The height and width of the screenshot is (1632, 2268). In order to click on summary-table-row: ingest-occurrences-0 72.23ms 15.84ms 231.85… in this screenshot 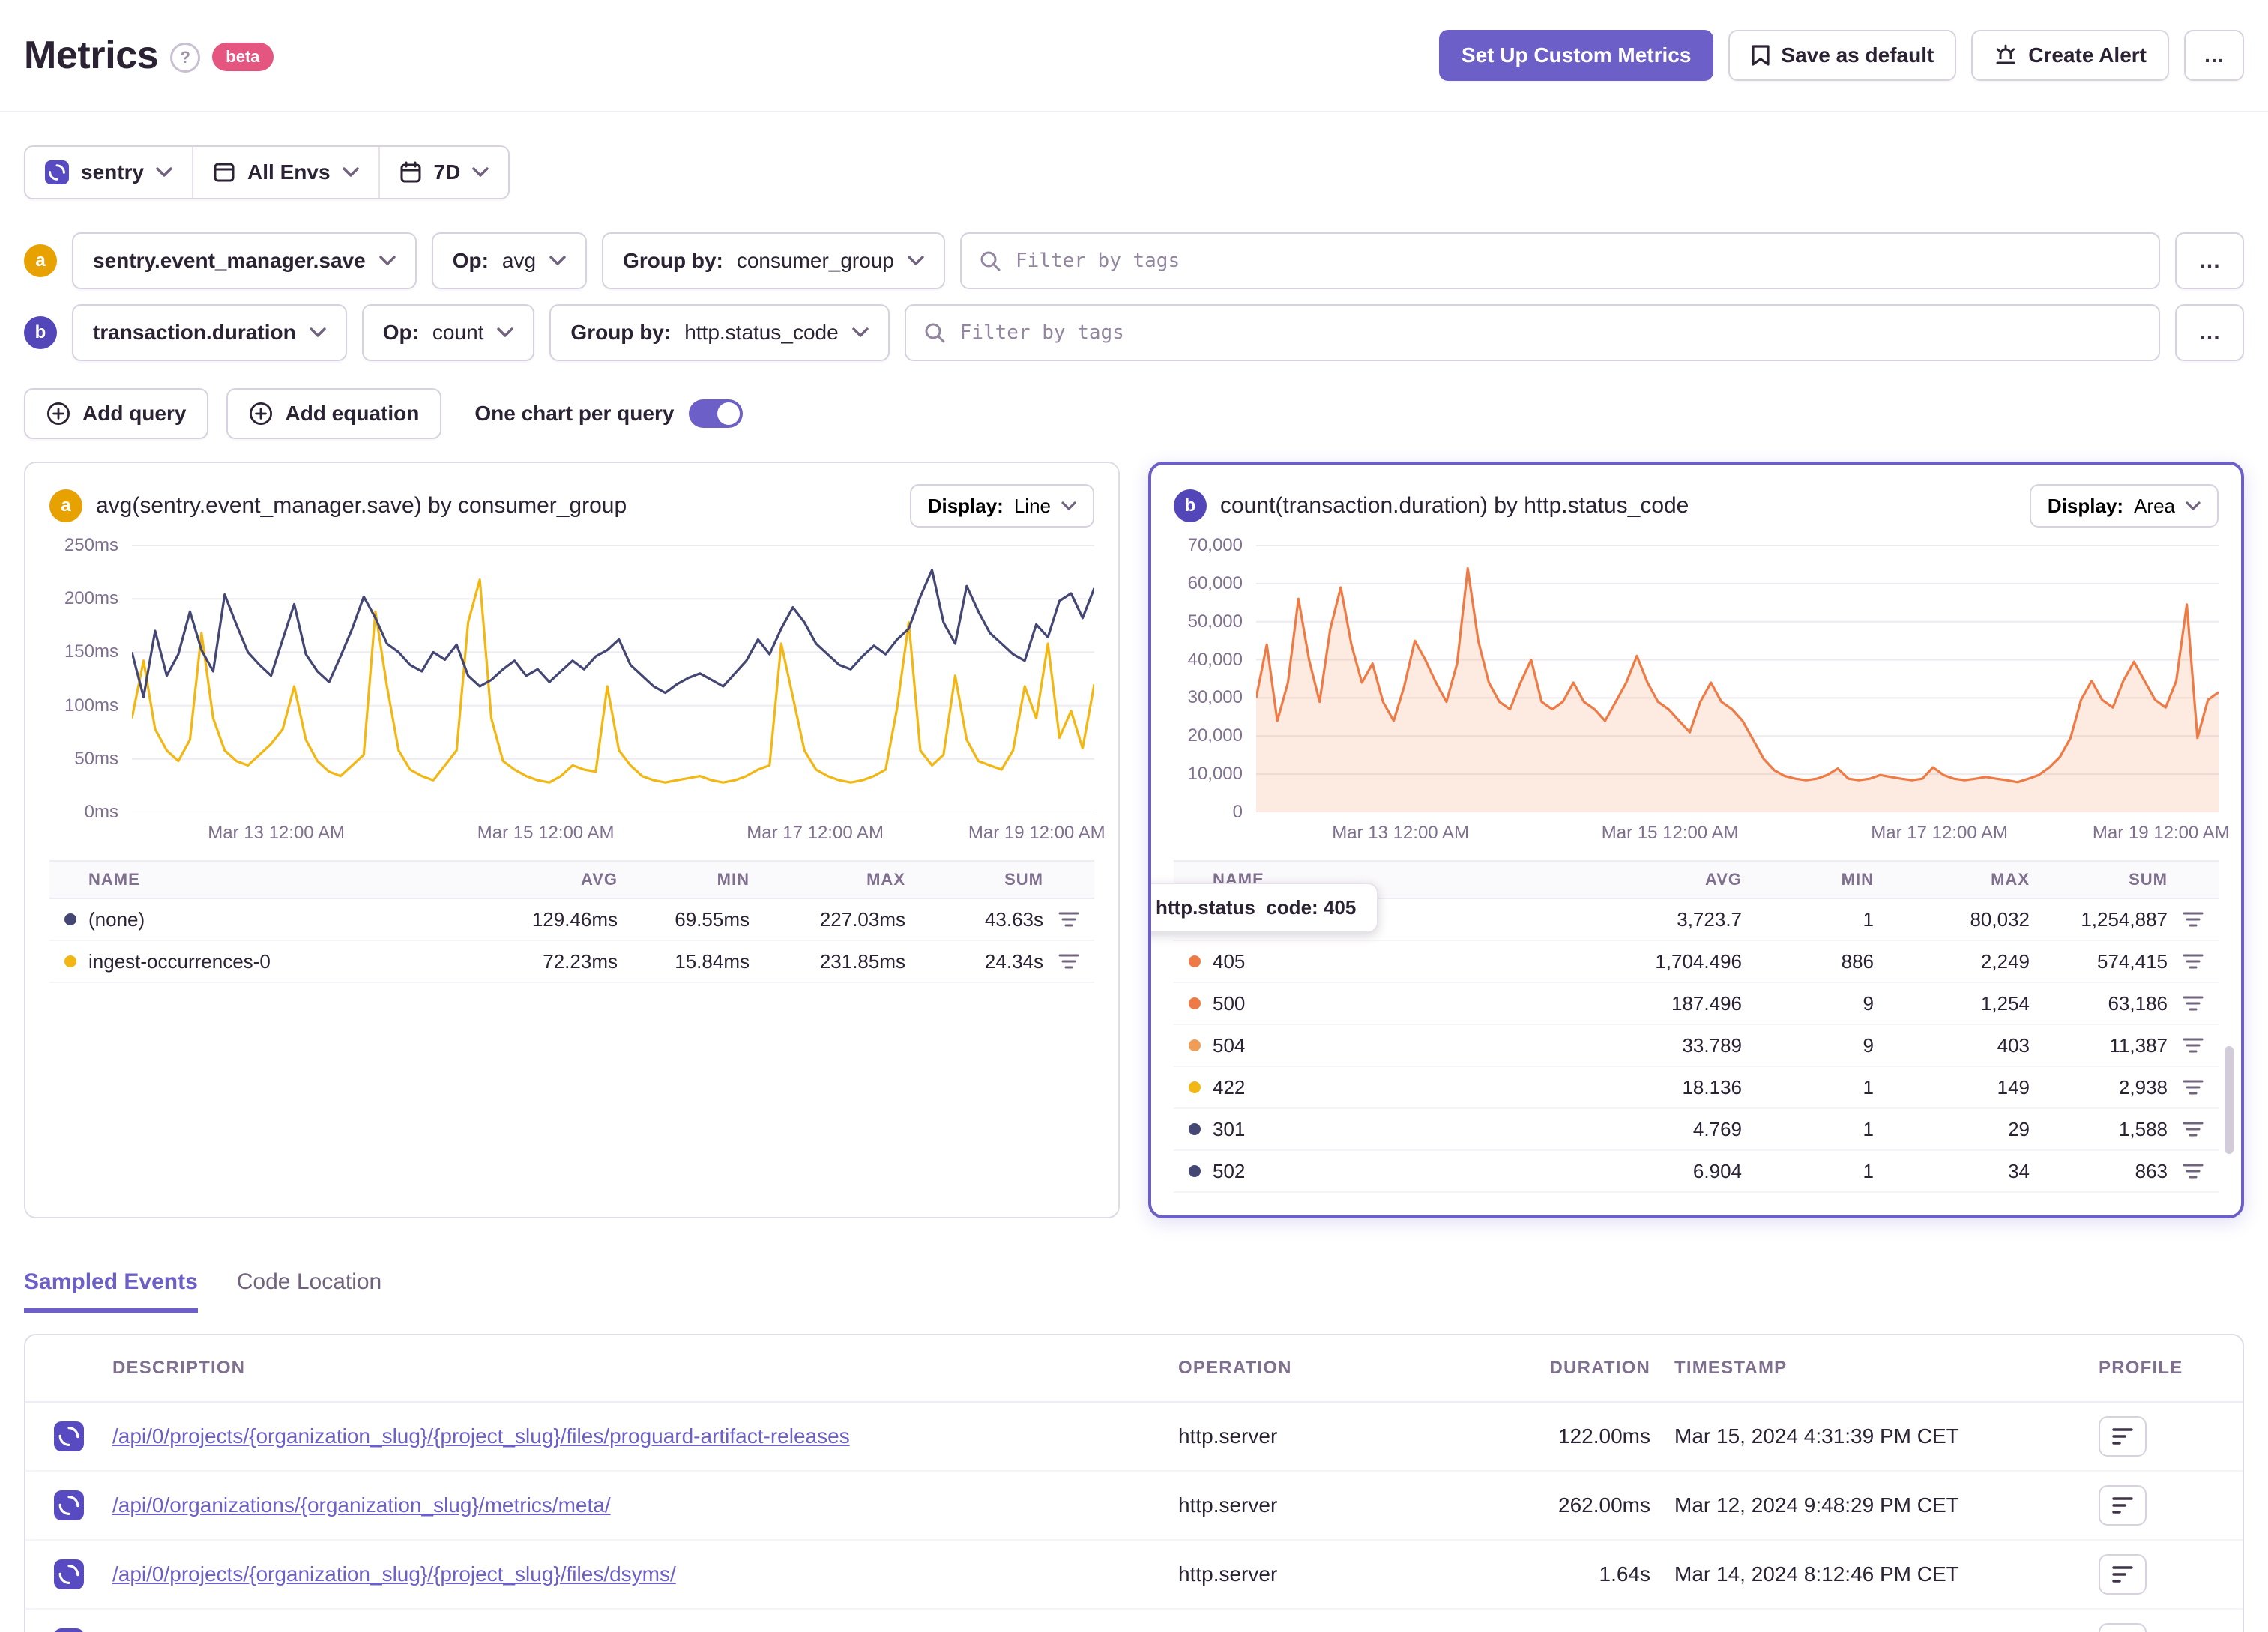, I will do `click(571, 962)`.